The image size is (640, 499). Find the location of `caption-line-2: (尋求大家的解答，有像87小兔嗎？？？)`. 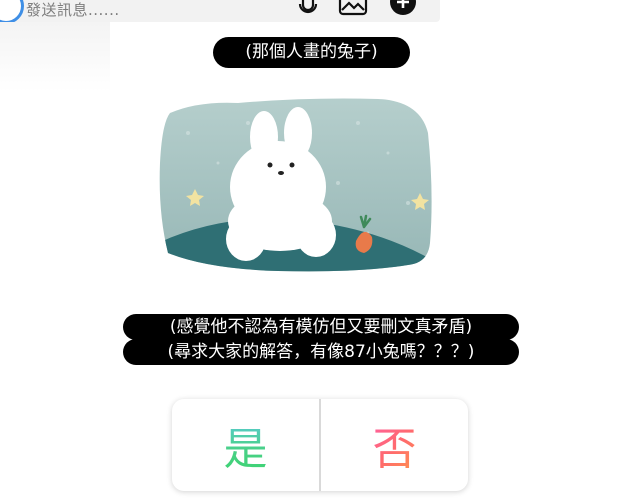

caption-line-2: (尋求大家的解答，有像87小兔嗎？？？) is located at coordinates (321, 352).